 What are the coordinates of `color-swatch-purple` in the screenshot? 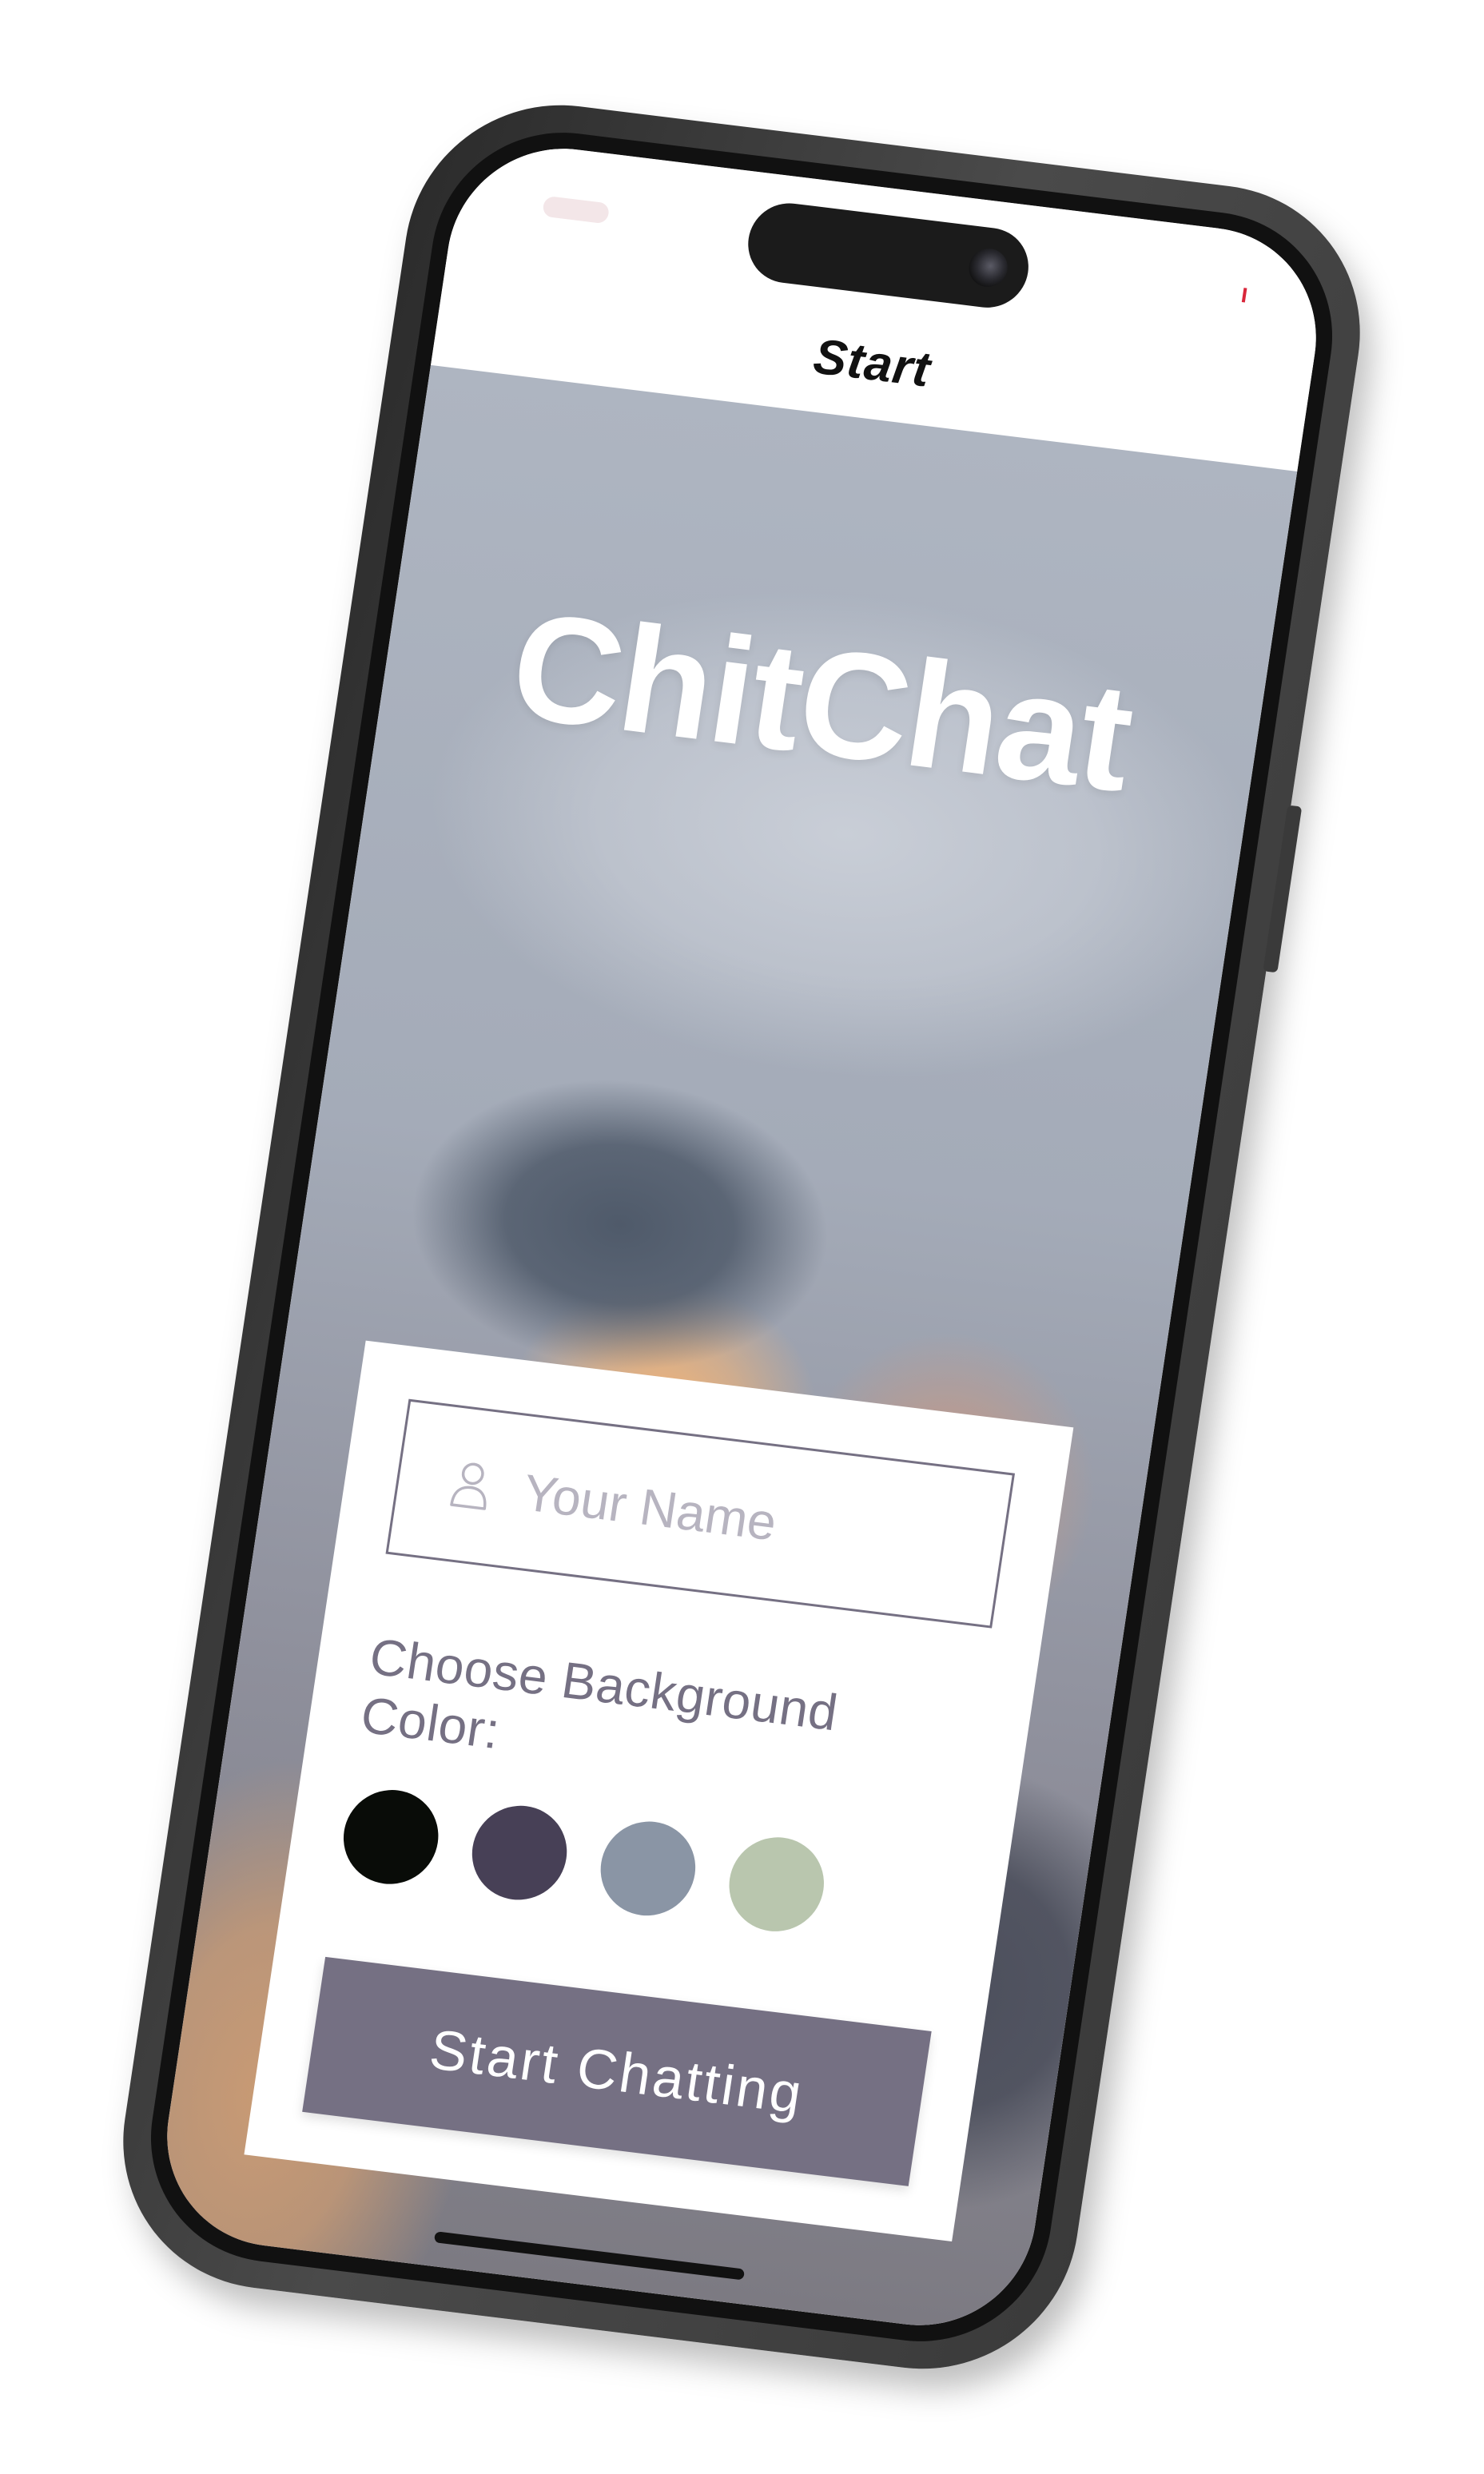 It's located at (520, 1853).